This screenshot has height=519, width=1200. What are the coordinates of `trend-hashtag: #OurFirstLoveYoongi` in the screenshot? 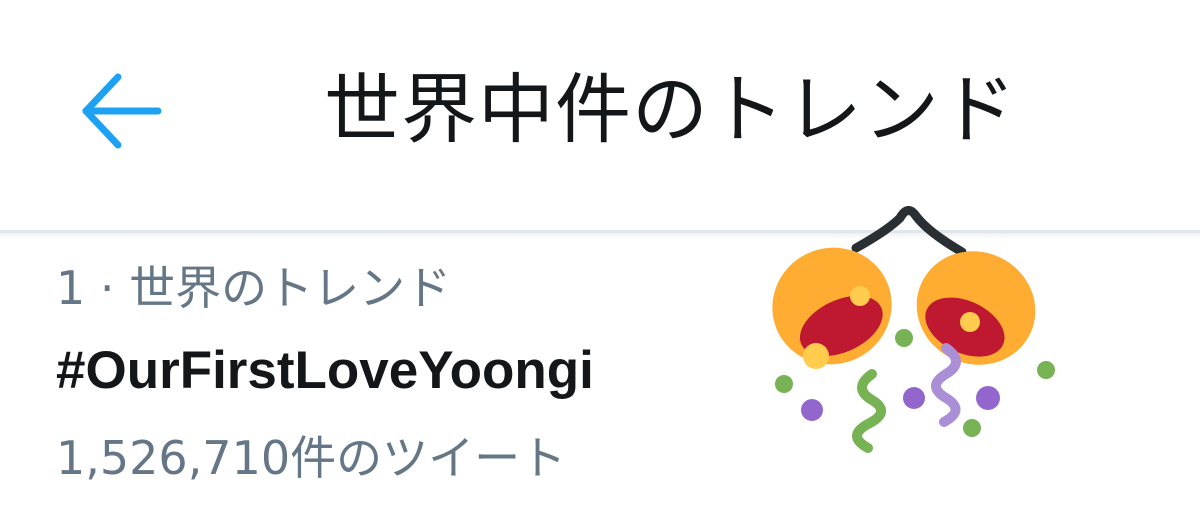 It's located at (325, 371).